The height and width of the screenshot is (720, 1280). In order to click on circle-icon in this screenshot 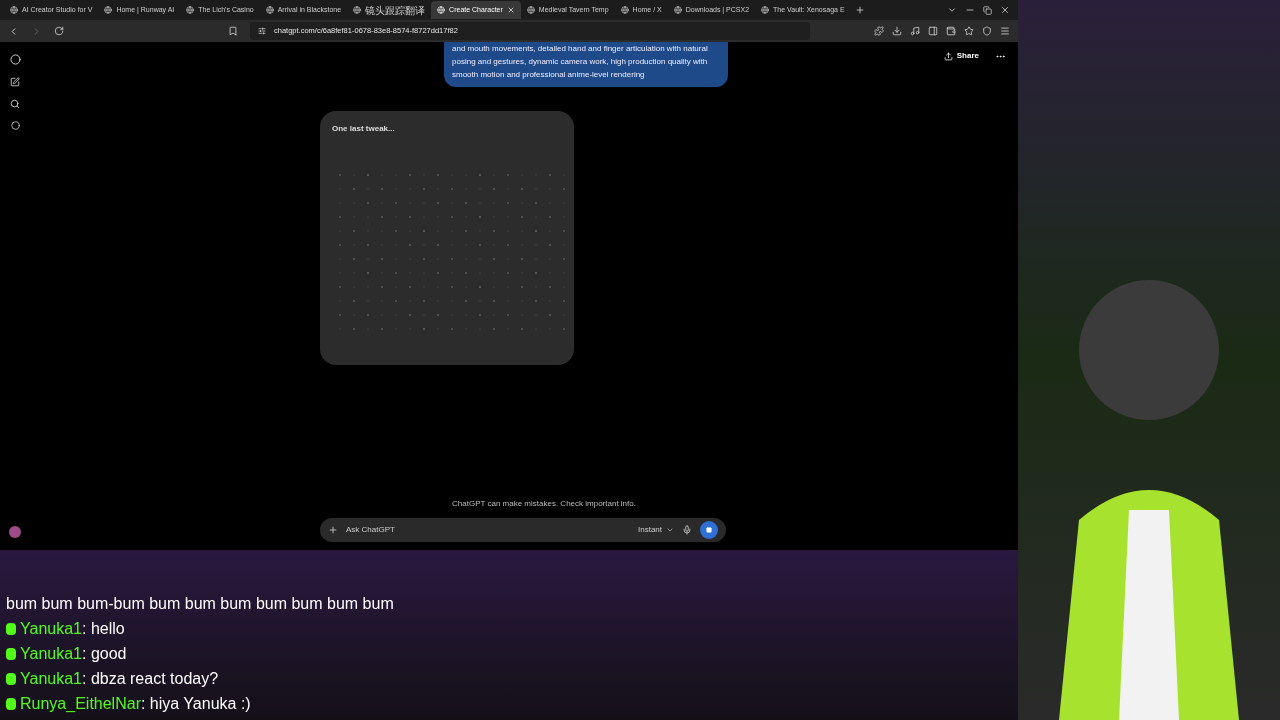, I will do `click(15, 125)`.